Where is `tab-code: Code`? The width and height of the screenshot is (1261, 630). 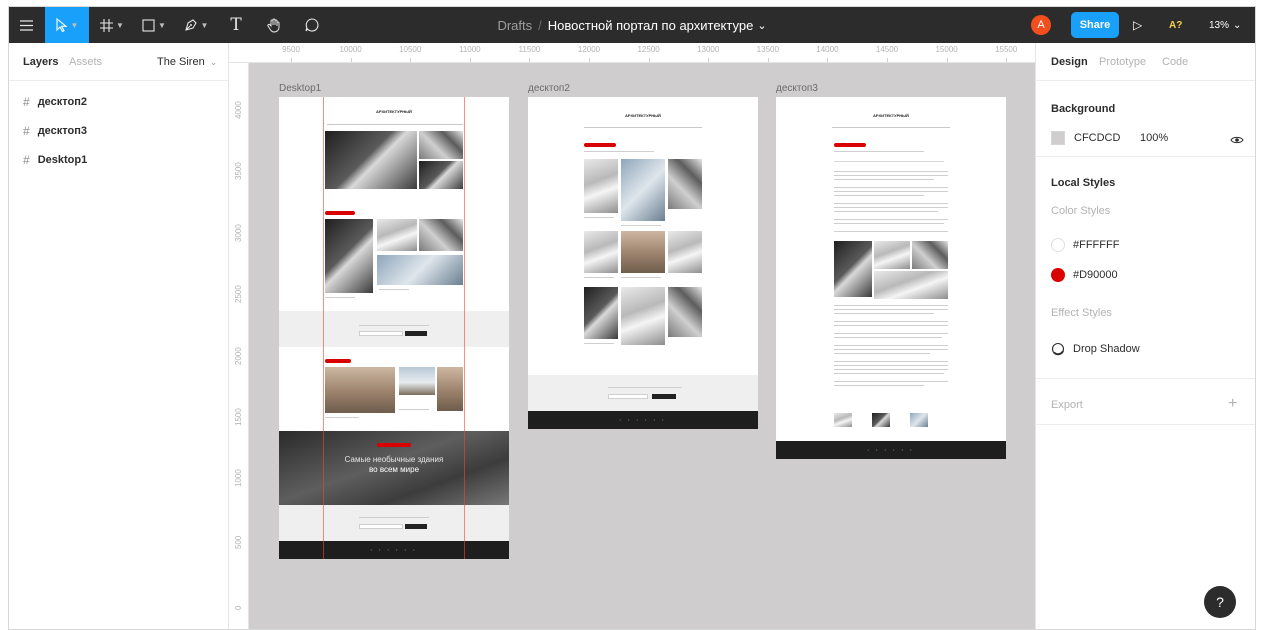 tab-code: Code is located at coordinates (1175, 62).